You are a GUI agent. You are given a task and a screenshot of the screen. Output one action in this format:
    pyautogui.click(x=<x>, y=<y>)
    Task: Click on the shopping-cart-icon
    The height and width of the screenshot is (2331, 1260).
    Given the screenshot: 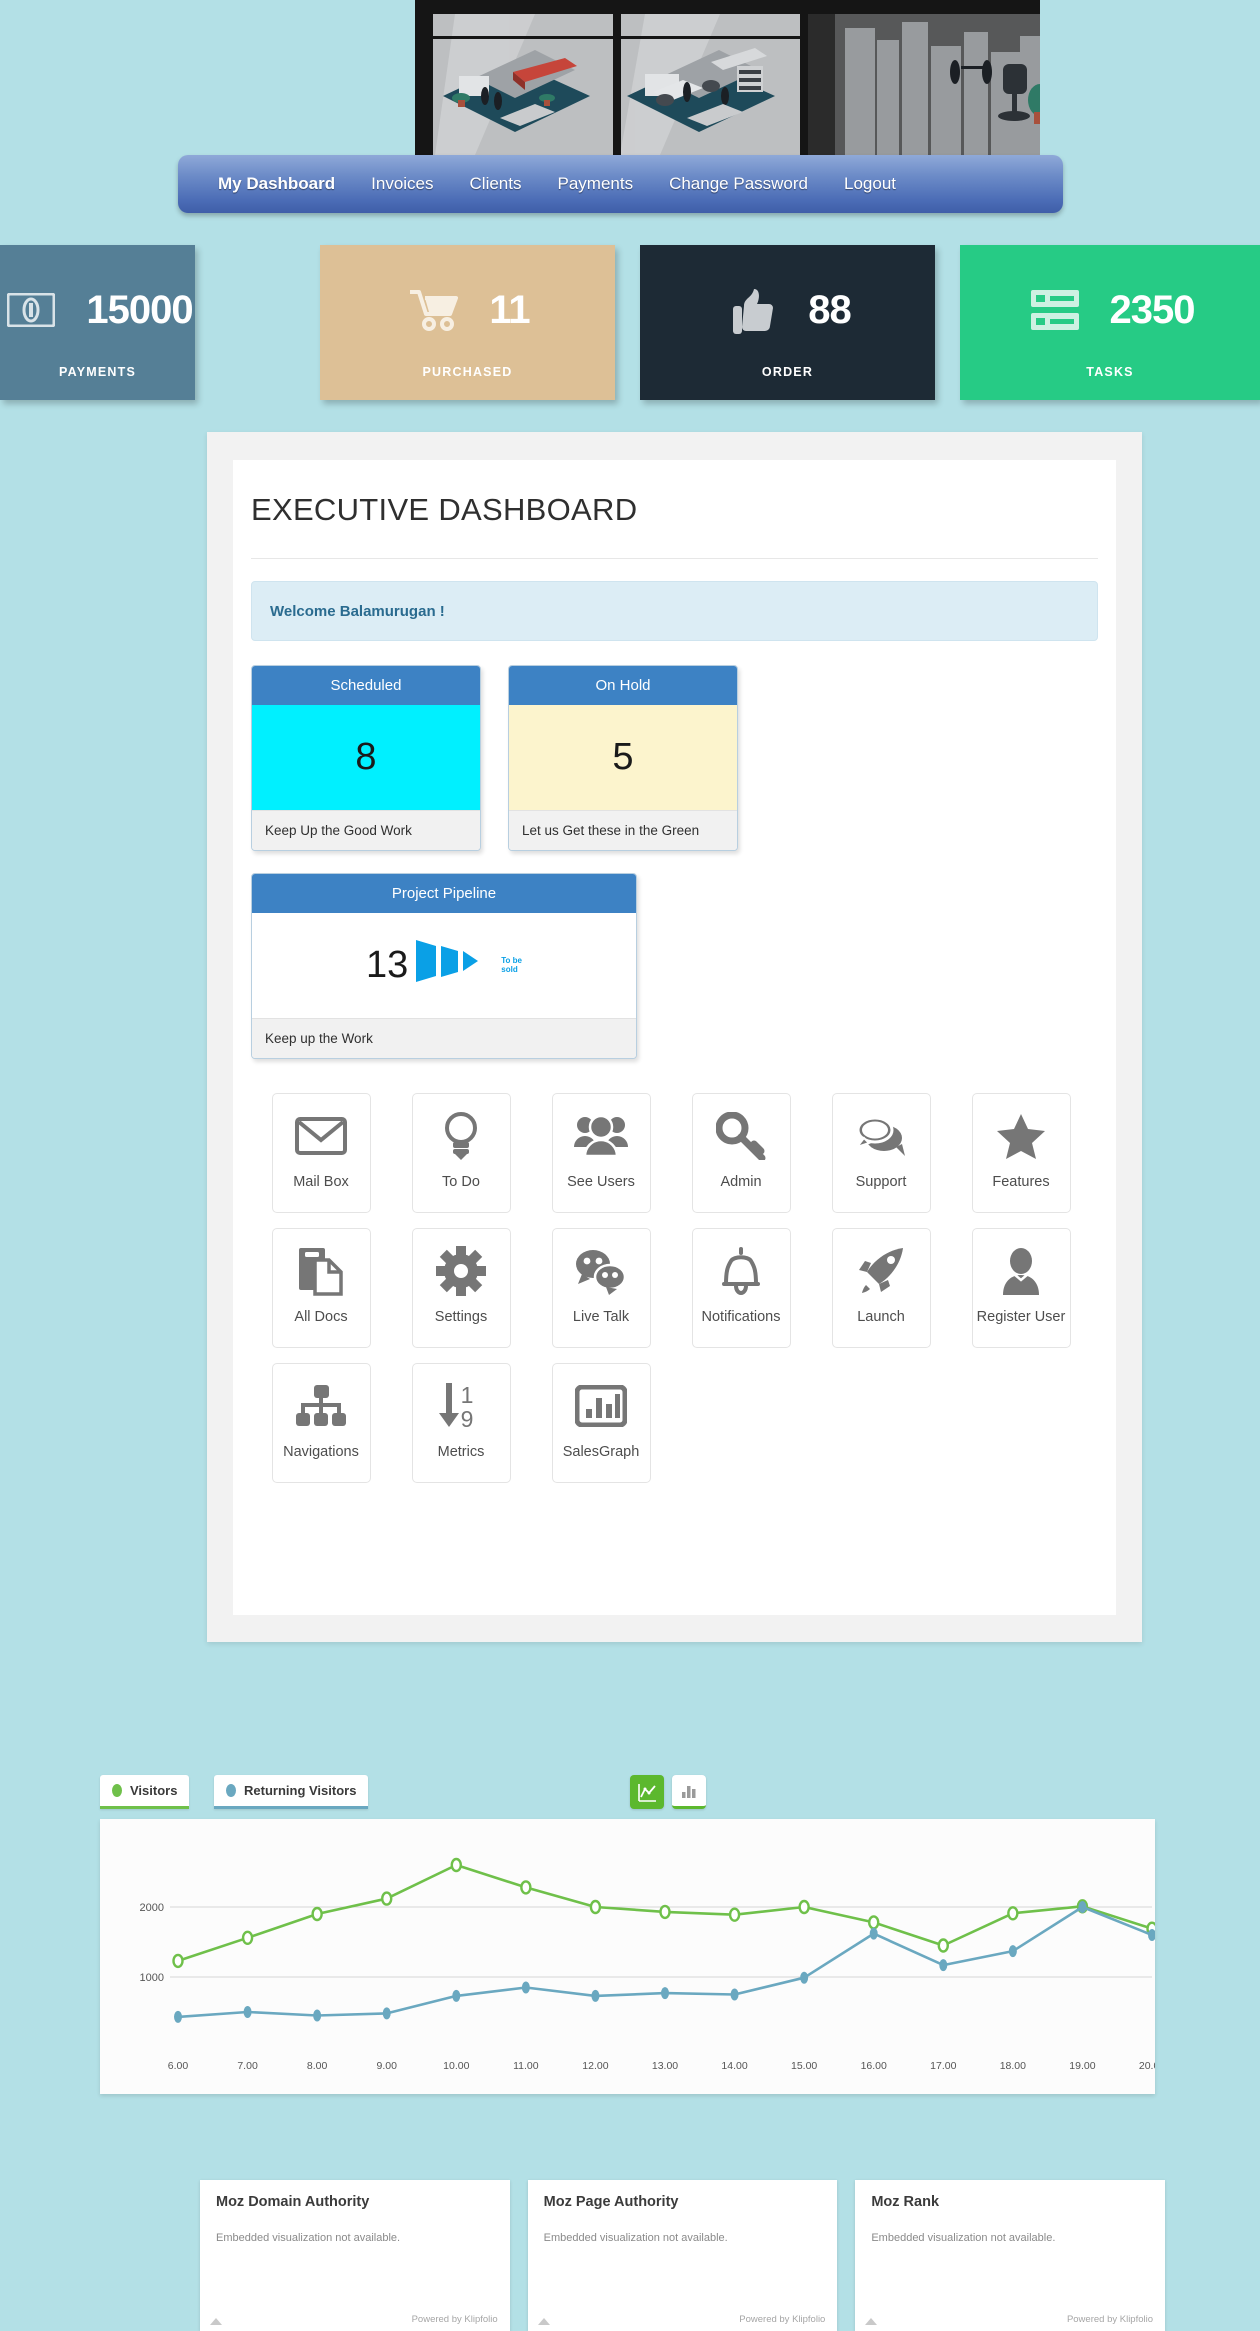 What is the action you would take?
    pyautogui.click(x=434, y=310)
    